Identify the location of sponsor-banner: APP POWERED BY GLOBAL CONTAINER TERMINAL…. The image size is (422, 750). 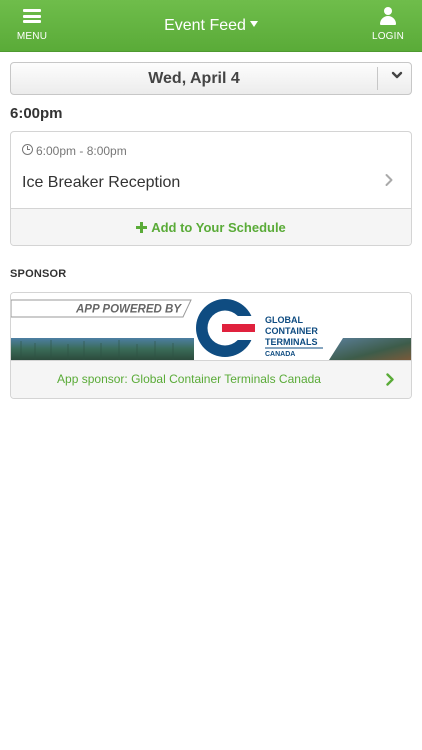
(211, 326).